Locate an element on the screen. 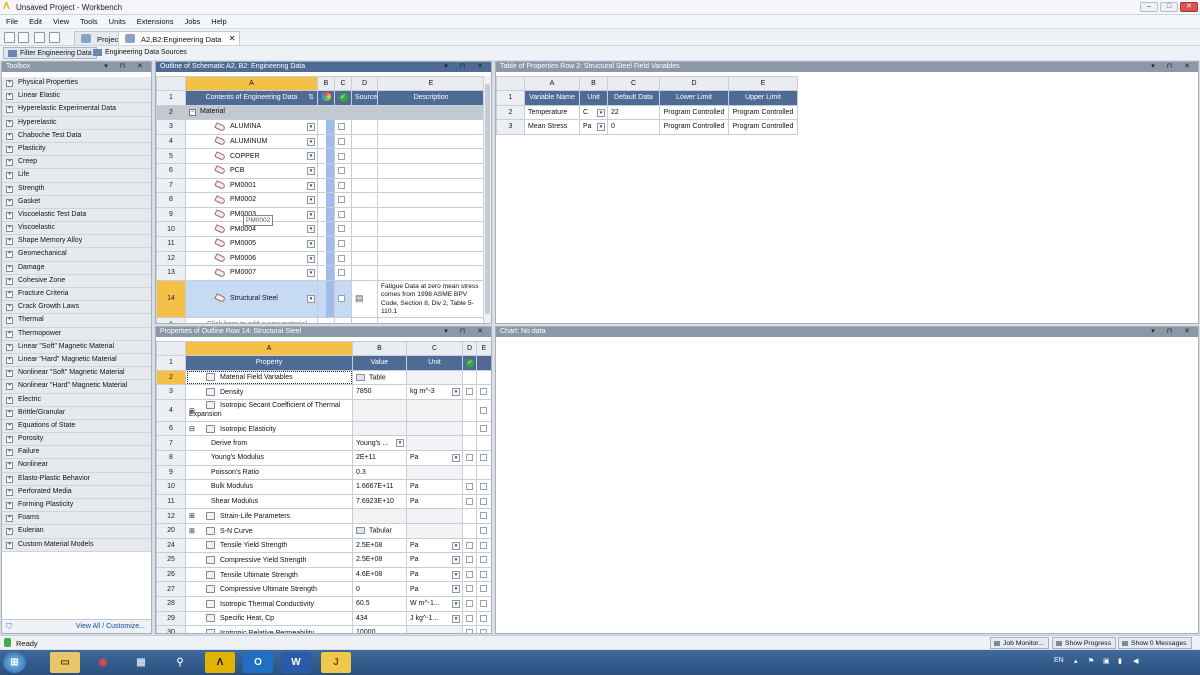  toolbox-item: + Chaboche Test Data is located at coordinates (76, 136).